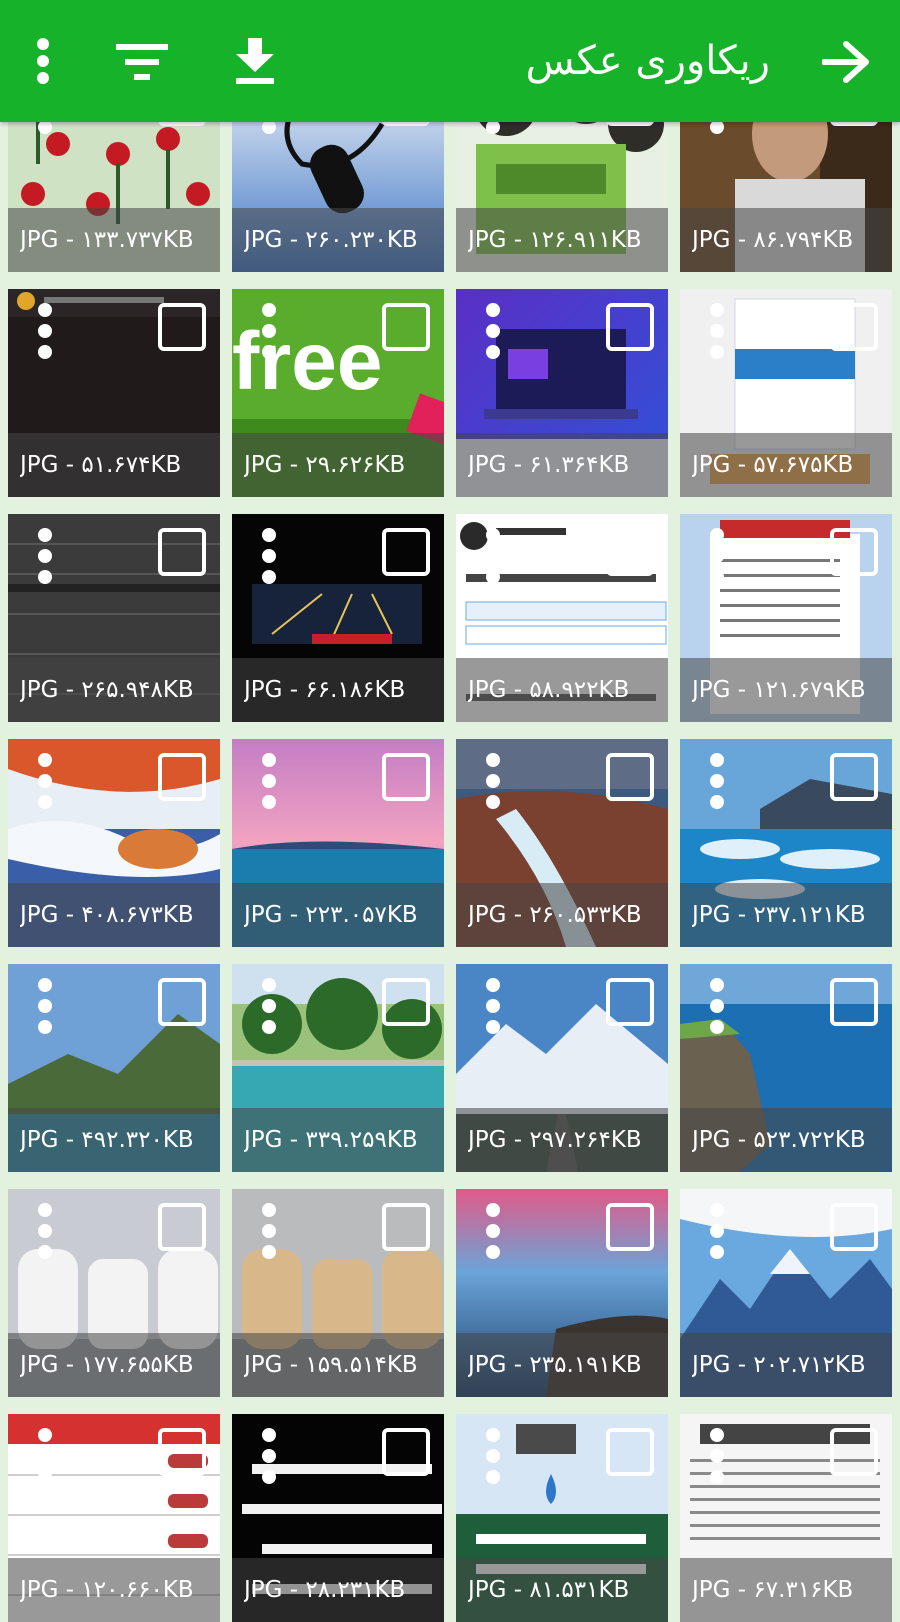 The height and width of the screenshot is (1622, 900). I want to click on photo-tile: JPG - ۲۳۷.۱۲۱KB, so click(786, 843).